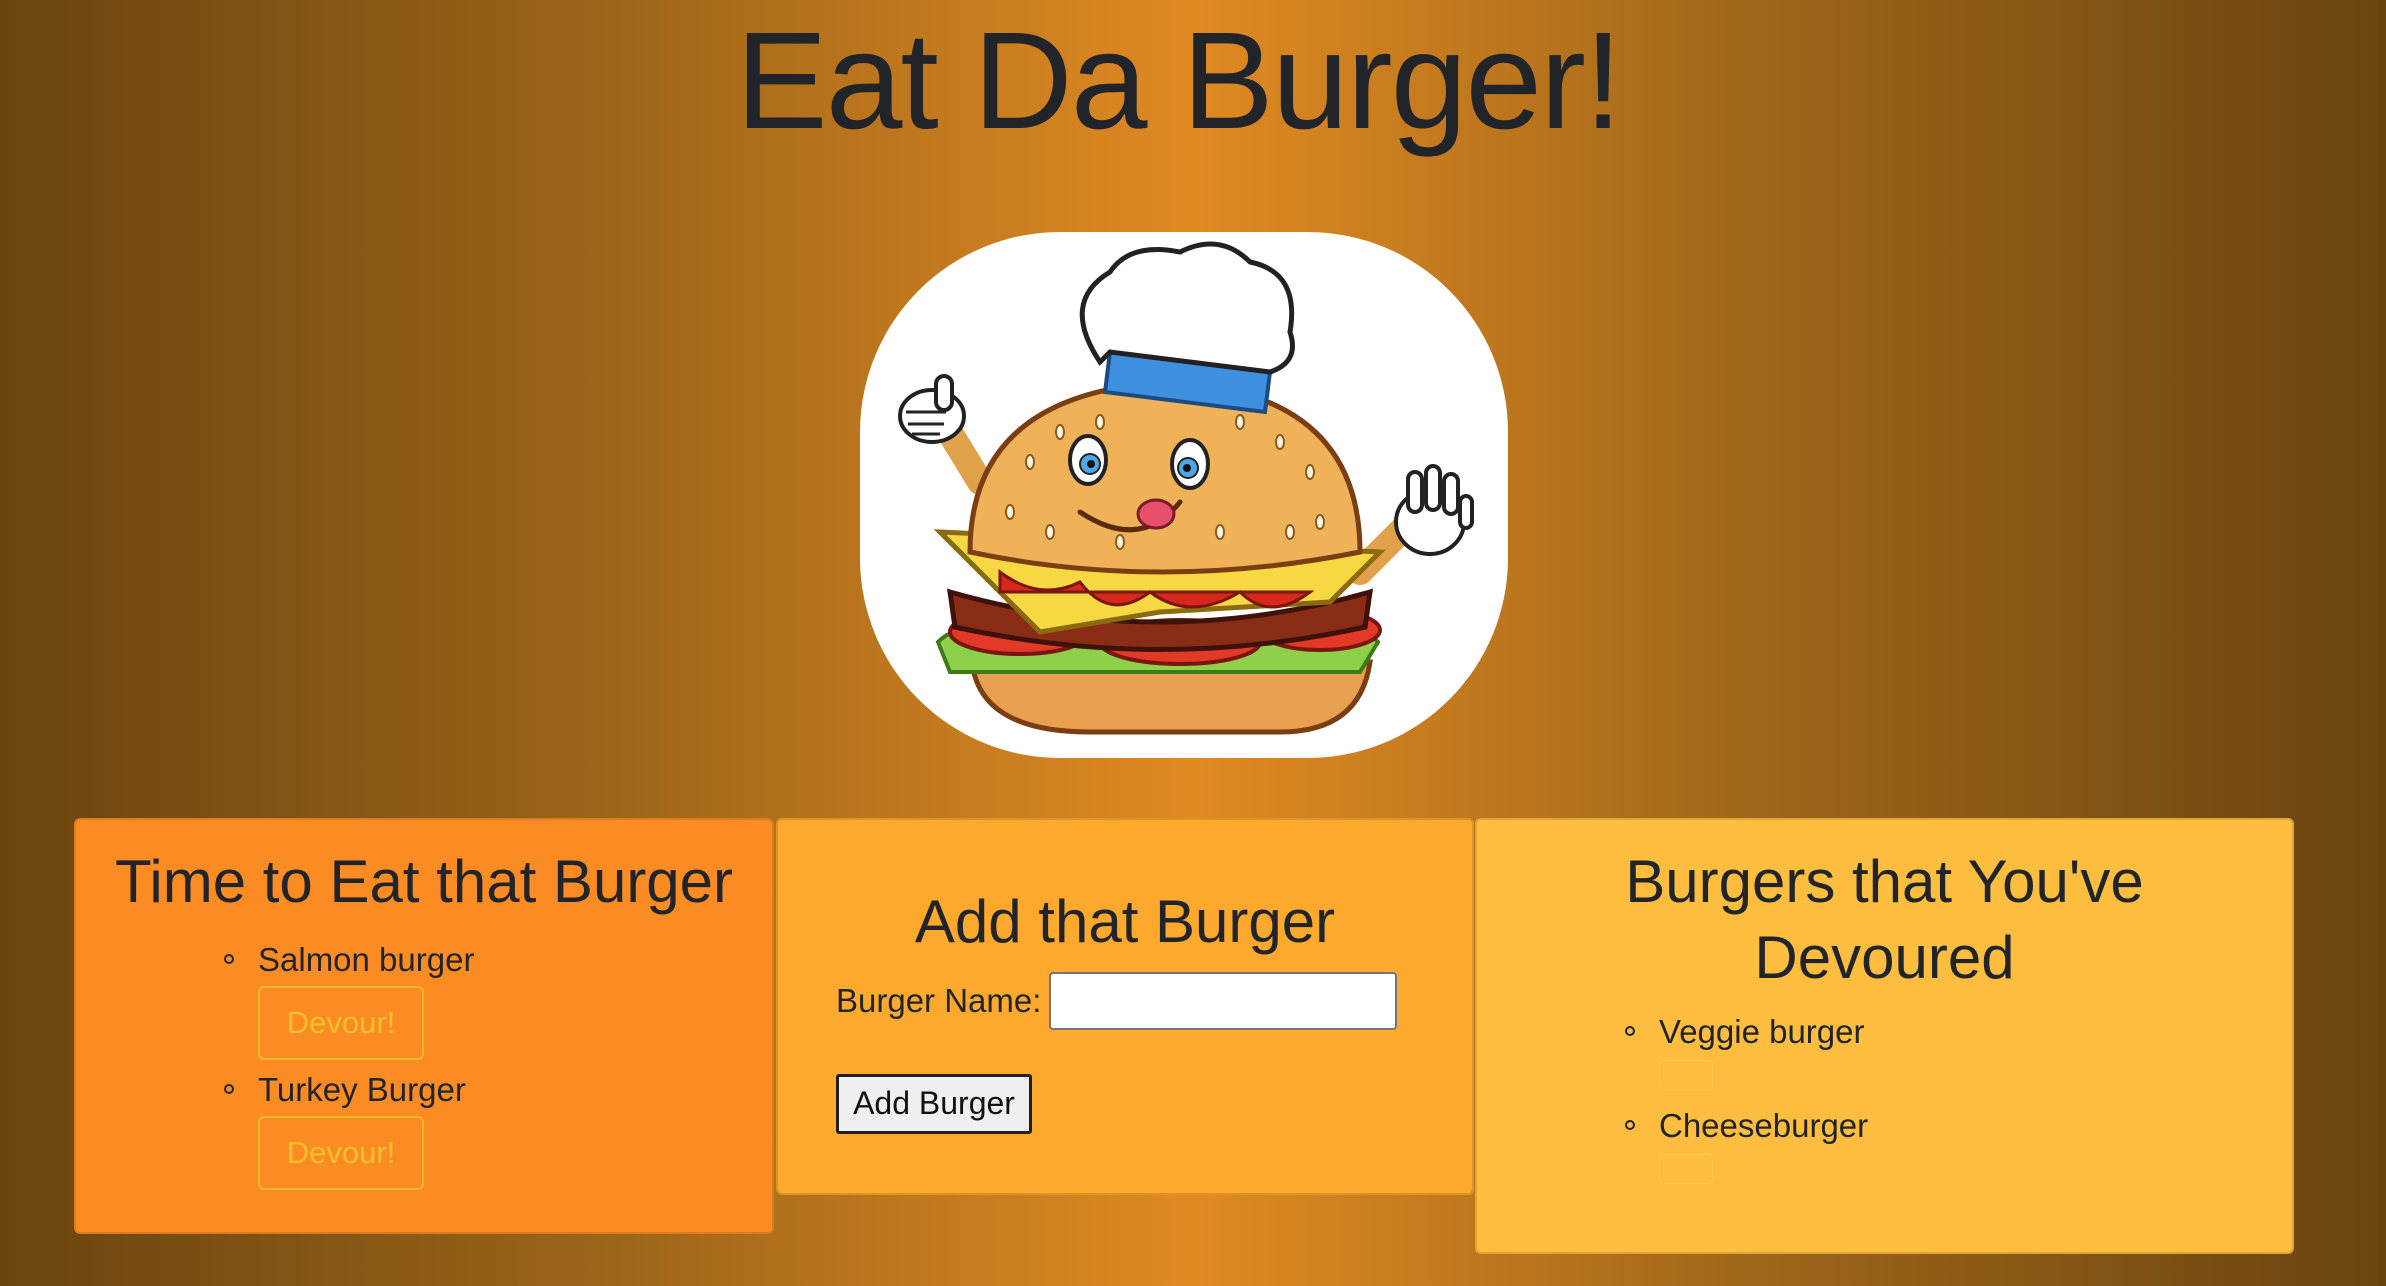 The width and height of the screenshot is (2386, 1286). What do you see at coordinates (934, 1104) in the screenshot?
I see `add-burger-button: Add Burger` at bounding box center [934, 1104].